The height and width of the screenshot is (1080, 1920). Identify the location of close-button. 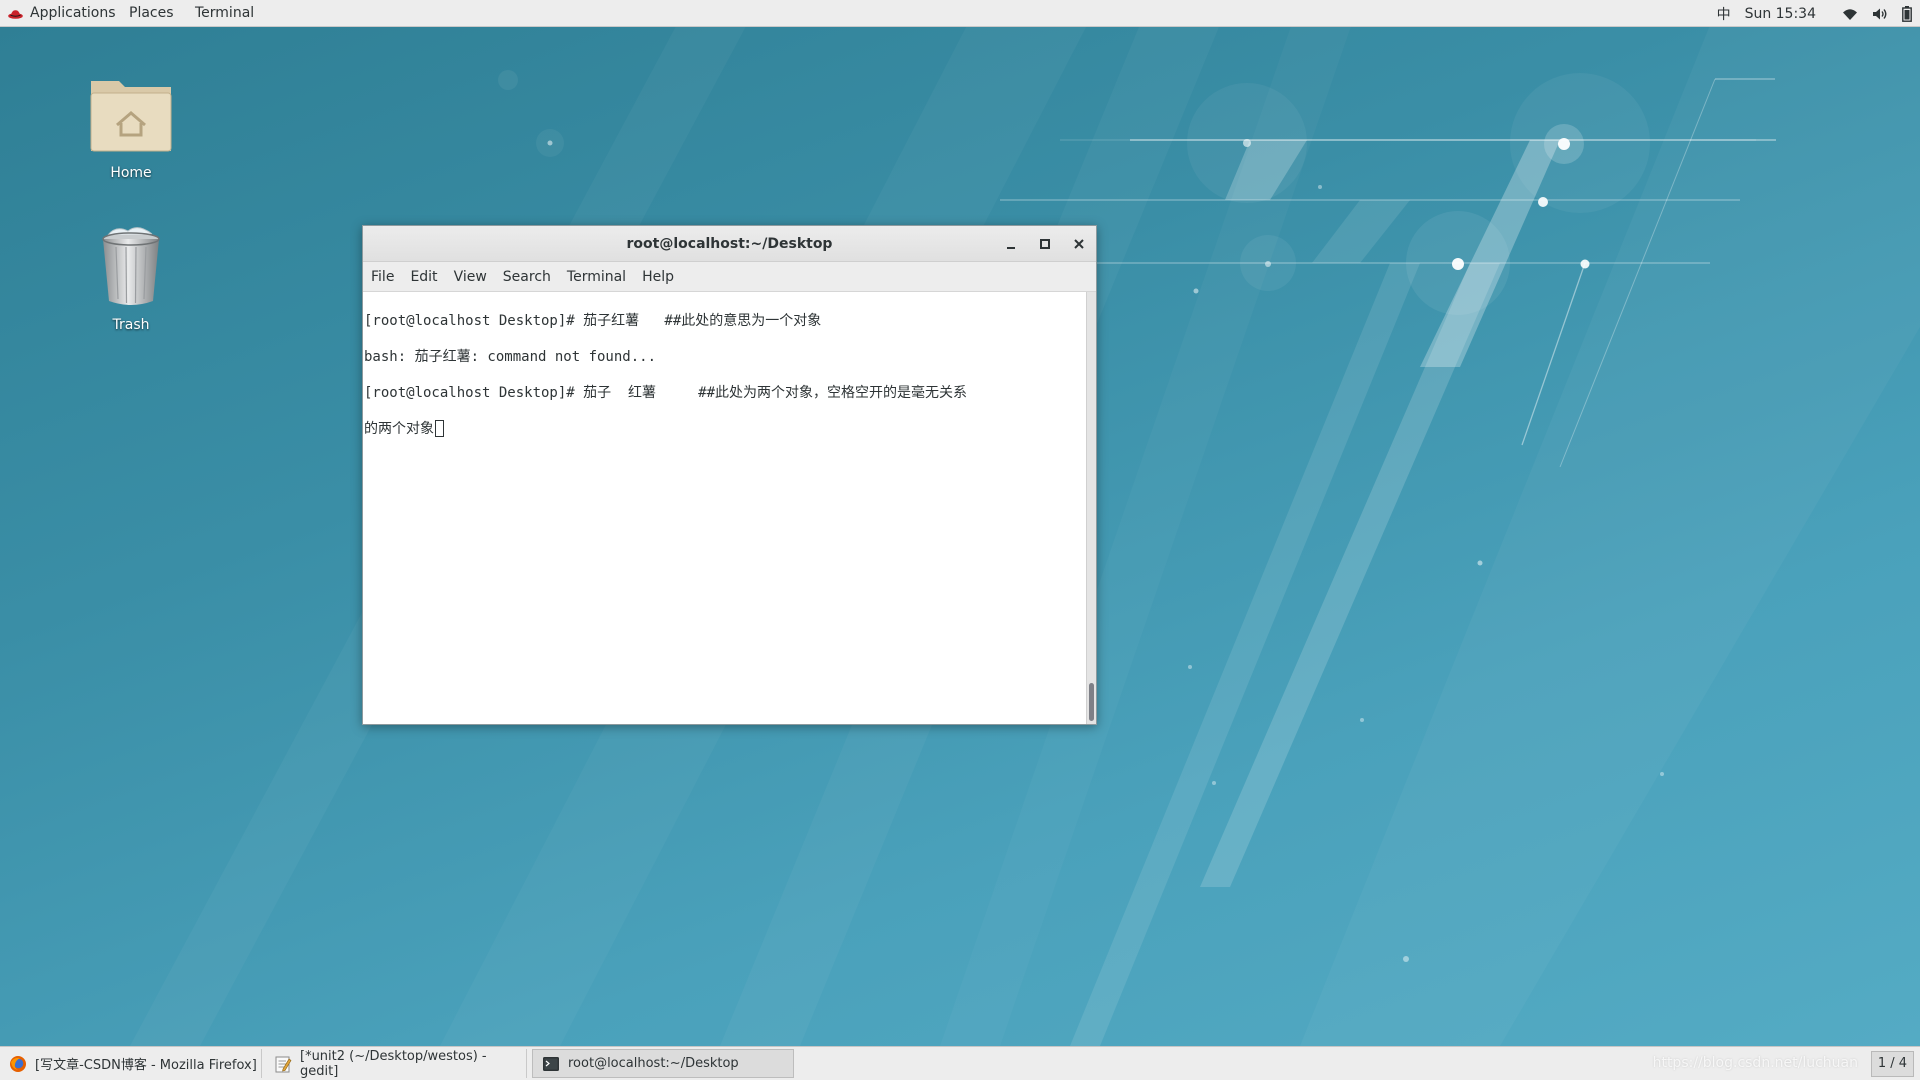
(1079, 244).